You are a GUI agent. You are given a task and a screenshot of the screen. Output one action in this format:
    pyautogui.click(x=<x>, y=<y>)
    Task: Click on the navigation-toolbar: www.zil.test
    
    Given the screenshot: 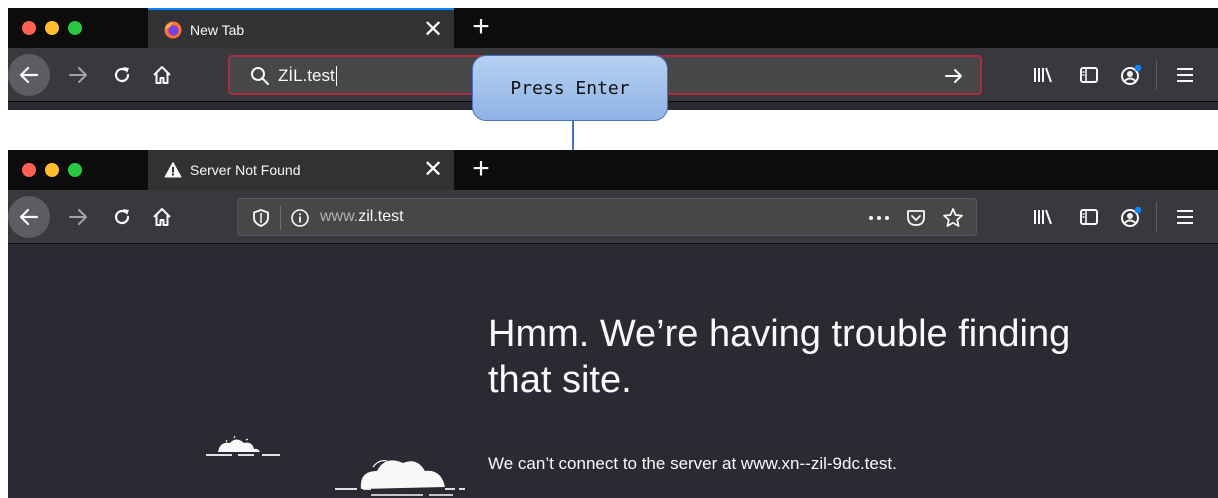 What is the action you would take?
    pyautogui.click(x=613, y=217)
    